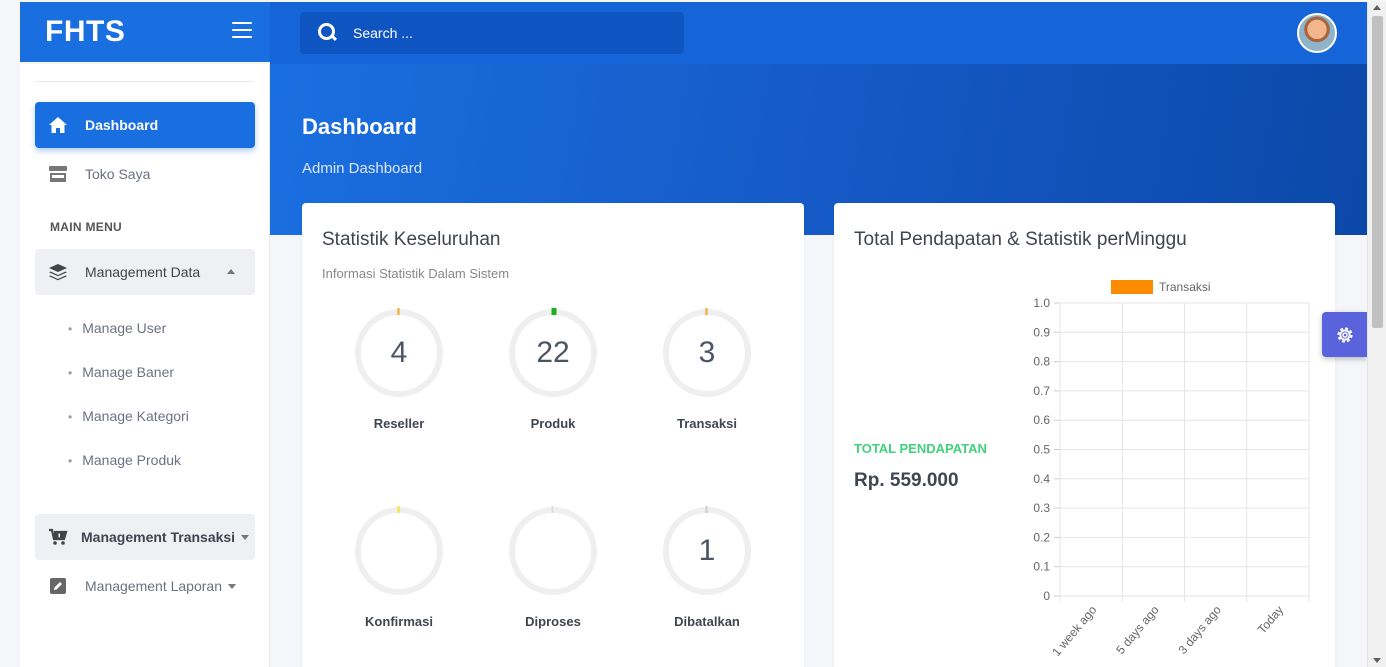 This screenshot has width=1386, height=667. Describe the element at coordinates (58, 125) in the screenshot. I see `home-icon` at that location.